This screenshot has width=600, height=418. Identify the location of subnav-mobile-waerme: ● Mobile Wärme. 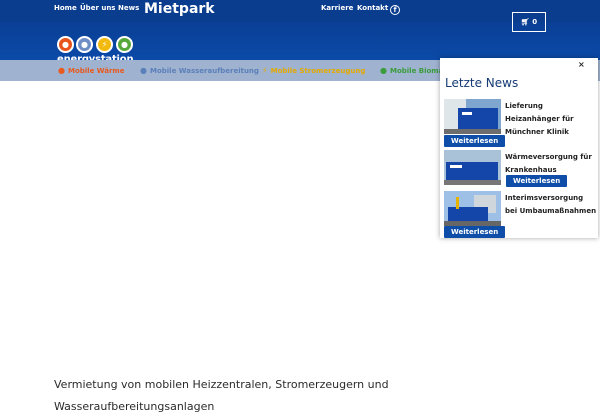
(91, 70).